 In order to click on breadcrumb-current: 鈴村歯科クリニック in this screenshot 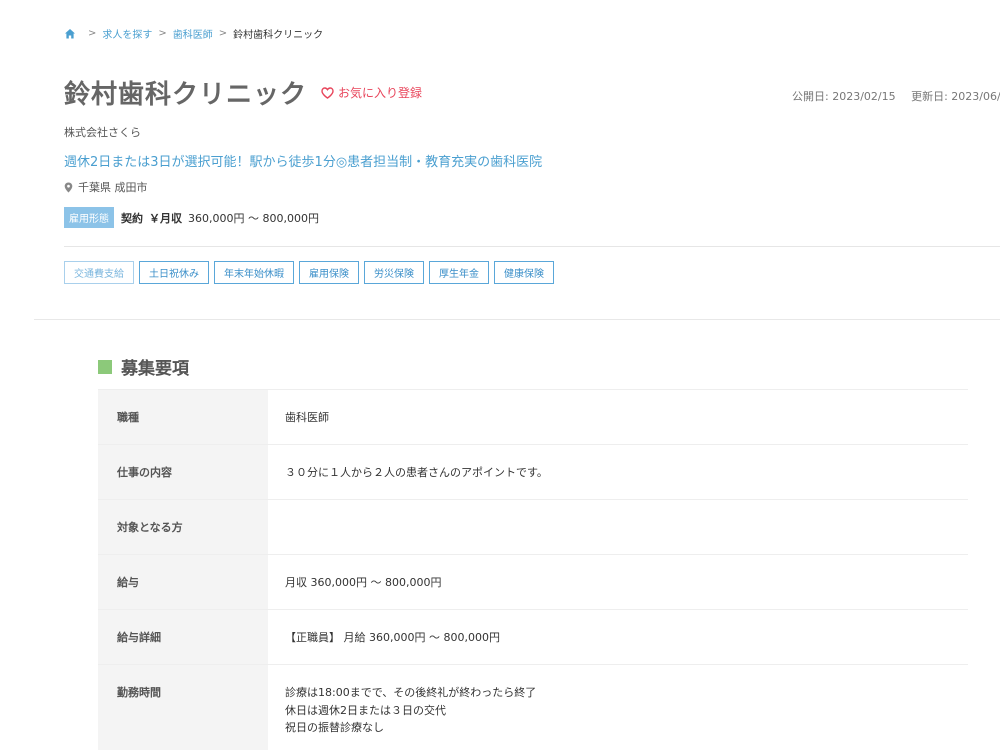, I will do `click(278, 35)`.